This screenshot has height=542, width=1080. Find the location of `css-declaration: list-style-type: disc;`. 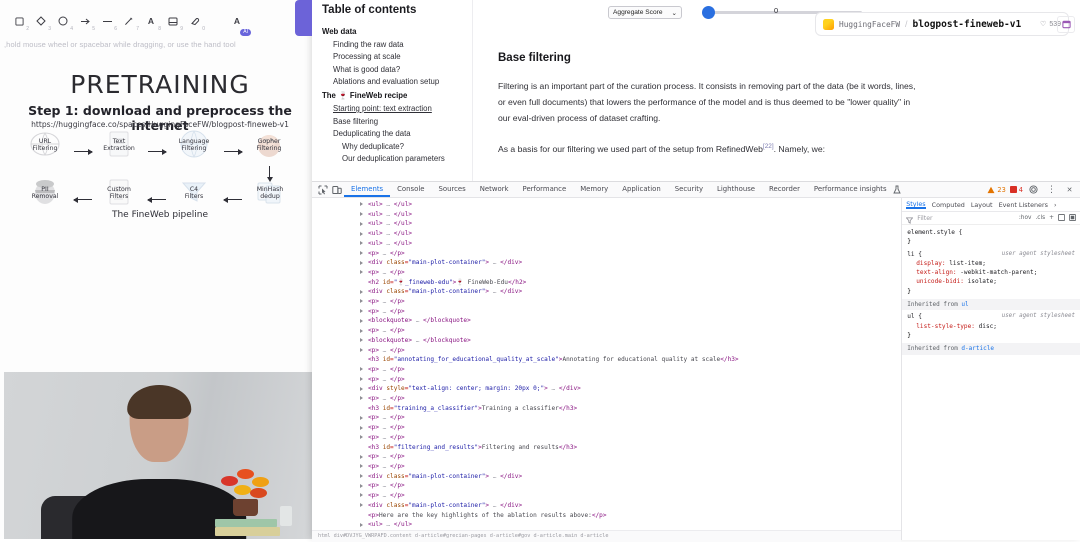

css-declaration: list-style-type: disc; is located at coordinates (991, 326).